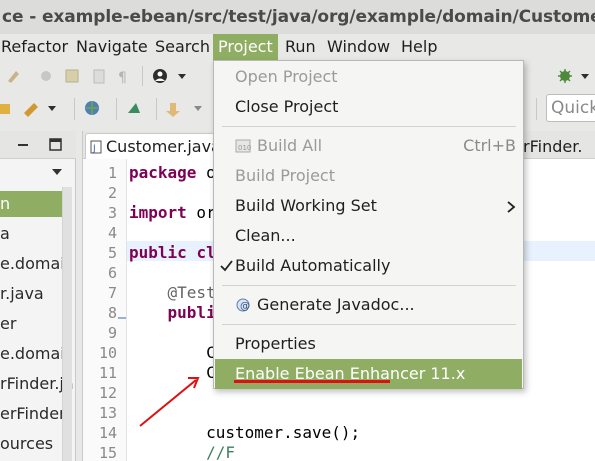 Image resolution: width=595 pixels, height=461 pixels. What do you see at coordinates (112, 193) in the screenshot?
I see `line-number: 2` at bounding box center [112, 193].